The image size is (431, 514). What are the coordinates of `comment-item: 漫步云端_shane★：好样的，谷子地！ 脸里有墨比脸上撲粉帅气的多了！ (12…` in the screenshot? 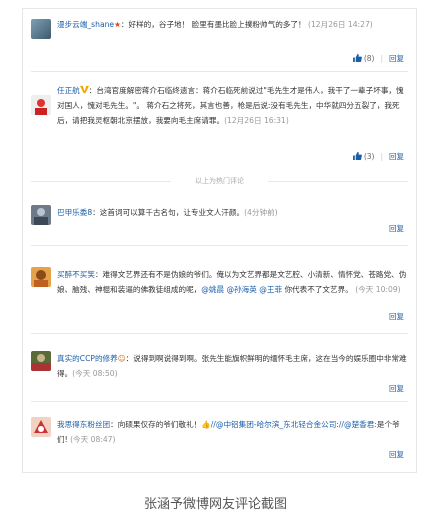 It's located at (219, 41).